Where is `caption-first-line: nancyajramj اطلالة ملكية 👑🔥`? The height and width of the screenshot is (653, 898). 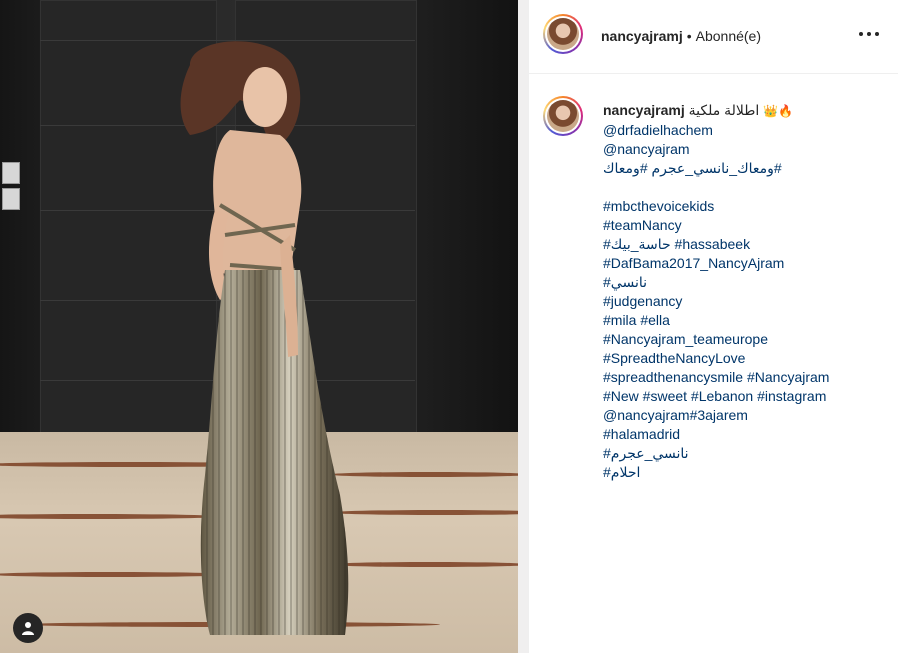 caption-first-line: nancyajramj اطلالة ملكية 👑🔥 is located at coordinates (748, 111).